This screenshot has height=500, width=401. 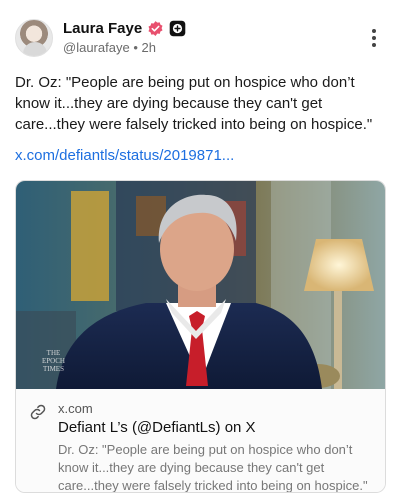 I want to click on post-meta: @laurafaye • 2h, so click(x=109, y=47).